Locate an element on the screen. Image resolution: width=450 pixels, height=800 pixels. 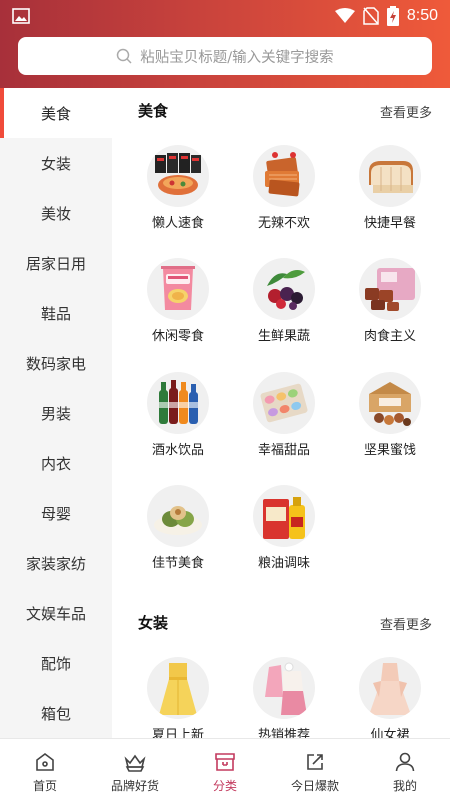
sidebar-item-label: 家装家纺 is located at coordinates (55, 563).